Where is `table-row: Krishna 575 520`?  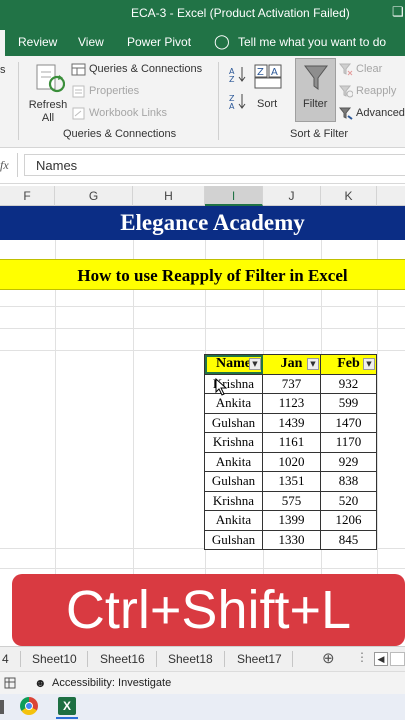
table-row: Krishna 575 520 is located at coordinates (290, 500).